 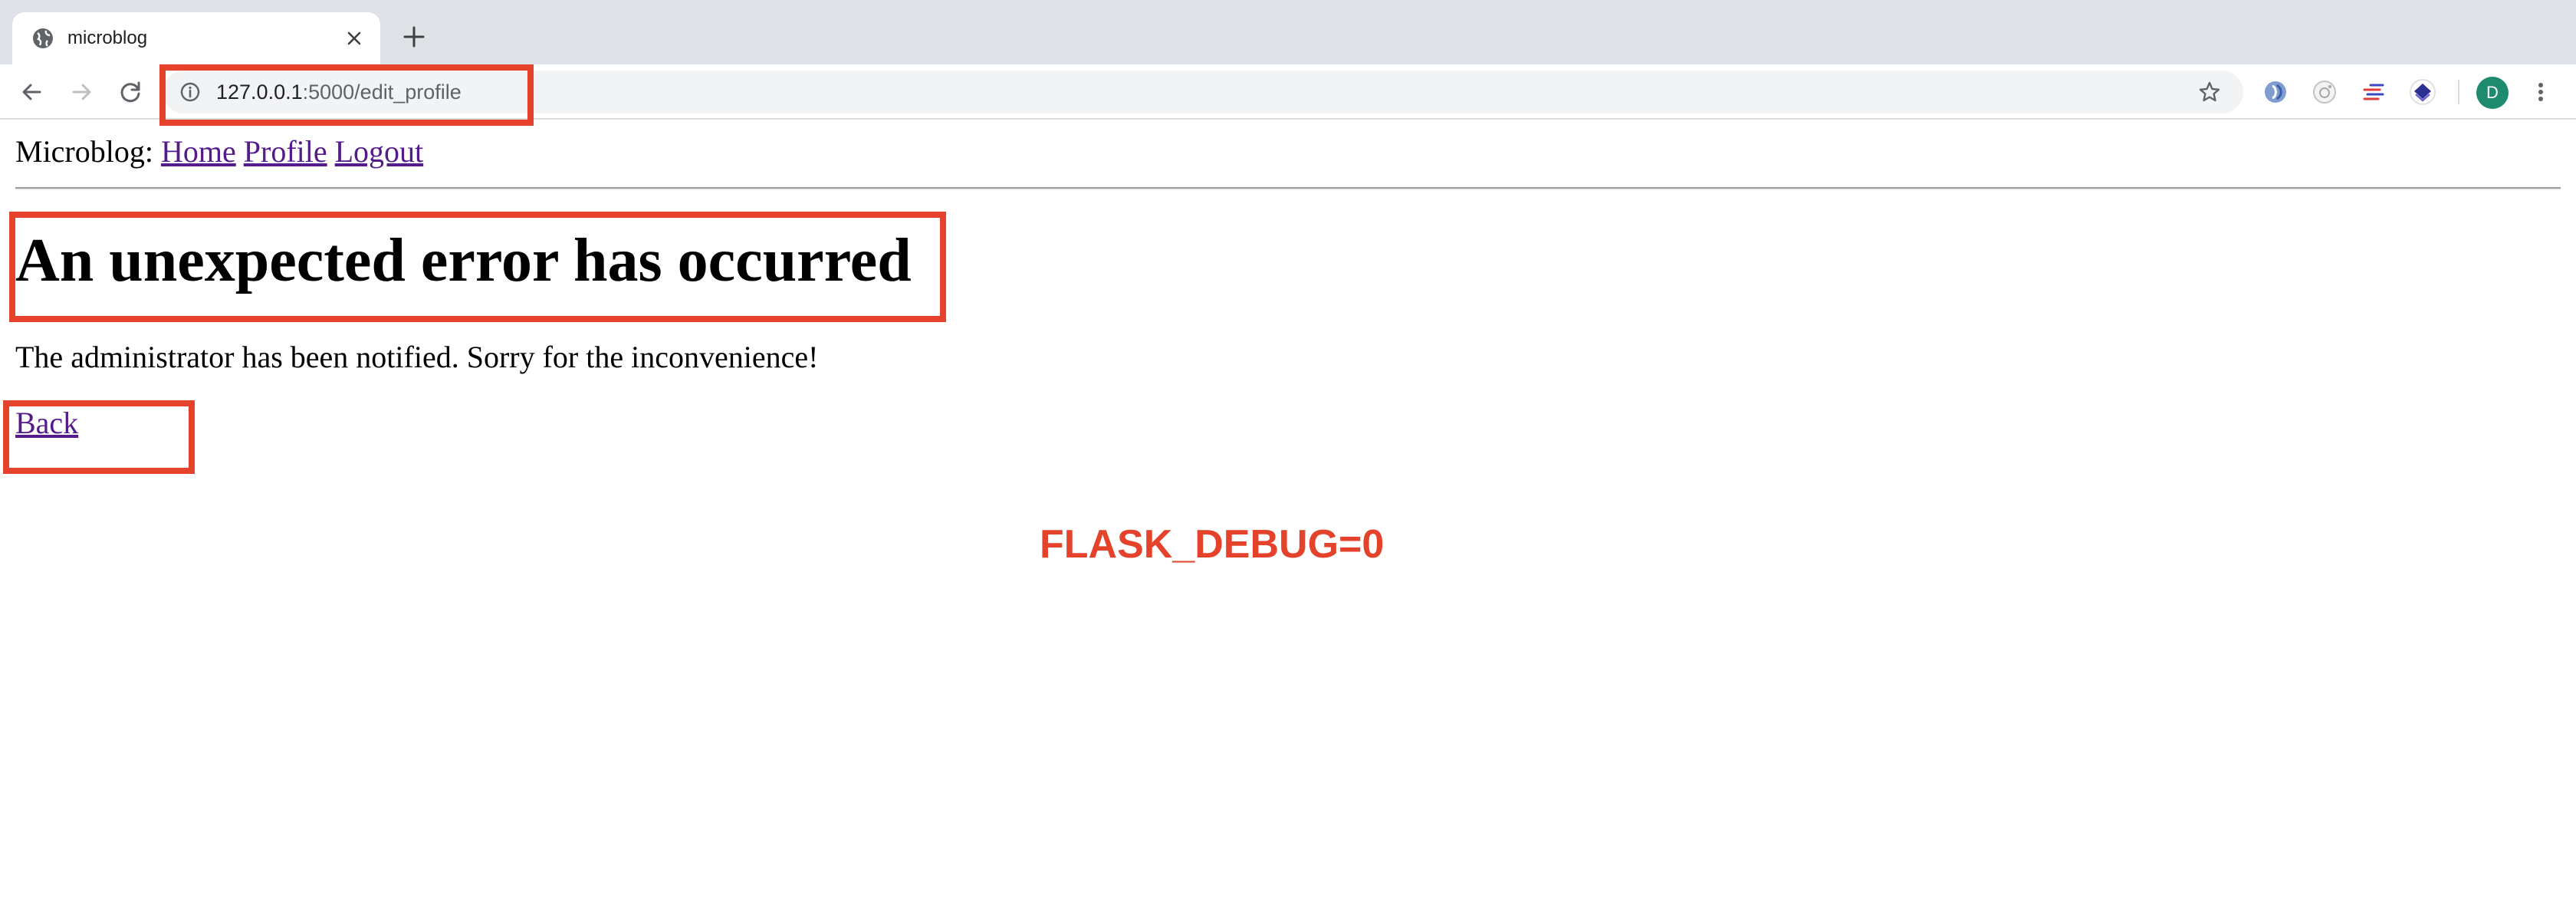 What do you see at coordinates (285, 151) in the screenshot?
I see `nav-link-profile: Profile` at bounding box center [285, 151].